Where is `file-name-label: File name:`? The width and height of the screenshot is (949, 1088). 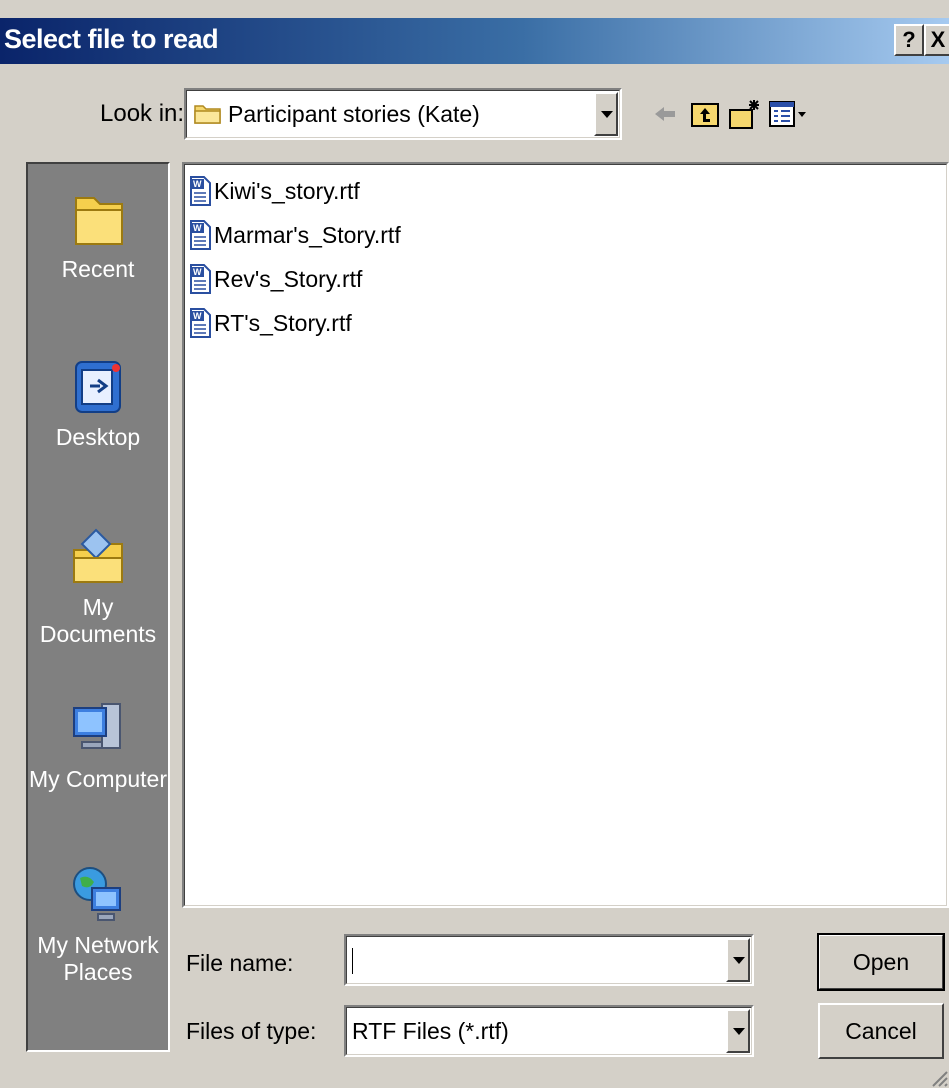 file-name-label: File name: is located at coordinates (240, 963).